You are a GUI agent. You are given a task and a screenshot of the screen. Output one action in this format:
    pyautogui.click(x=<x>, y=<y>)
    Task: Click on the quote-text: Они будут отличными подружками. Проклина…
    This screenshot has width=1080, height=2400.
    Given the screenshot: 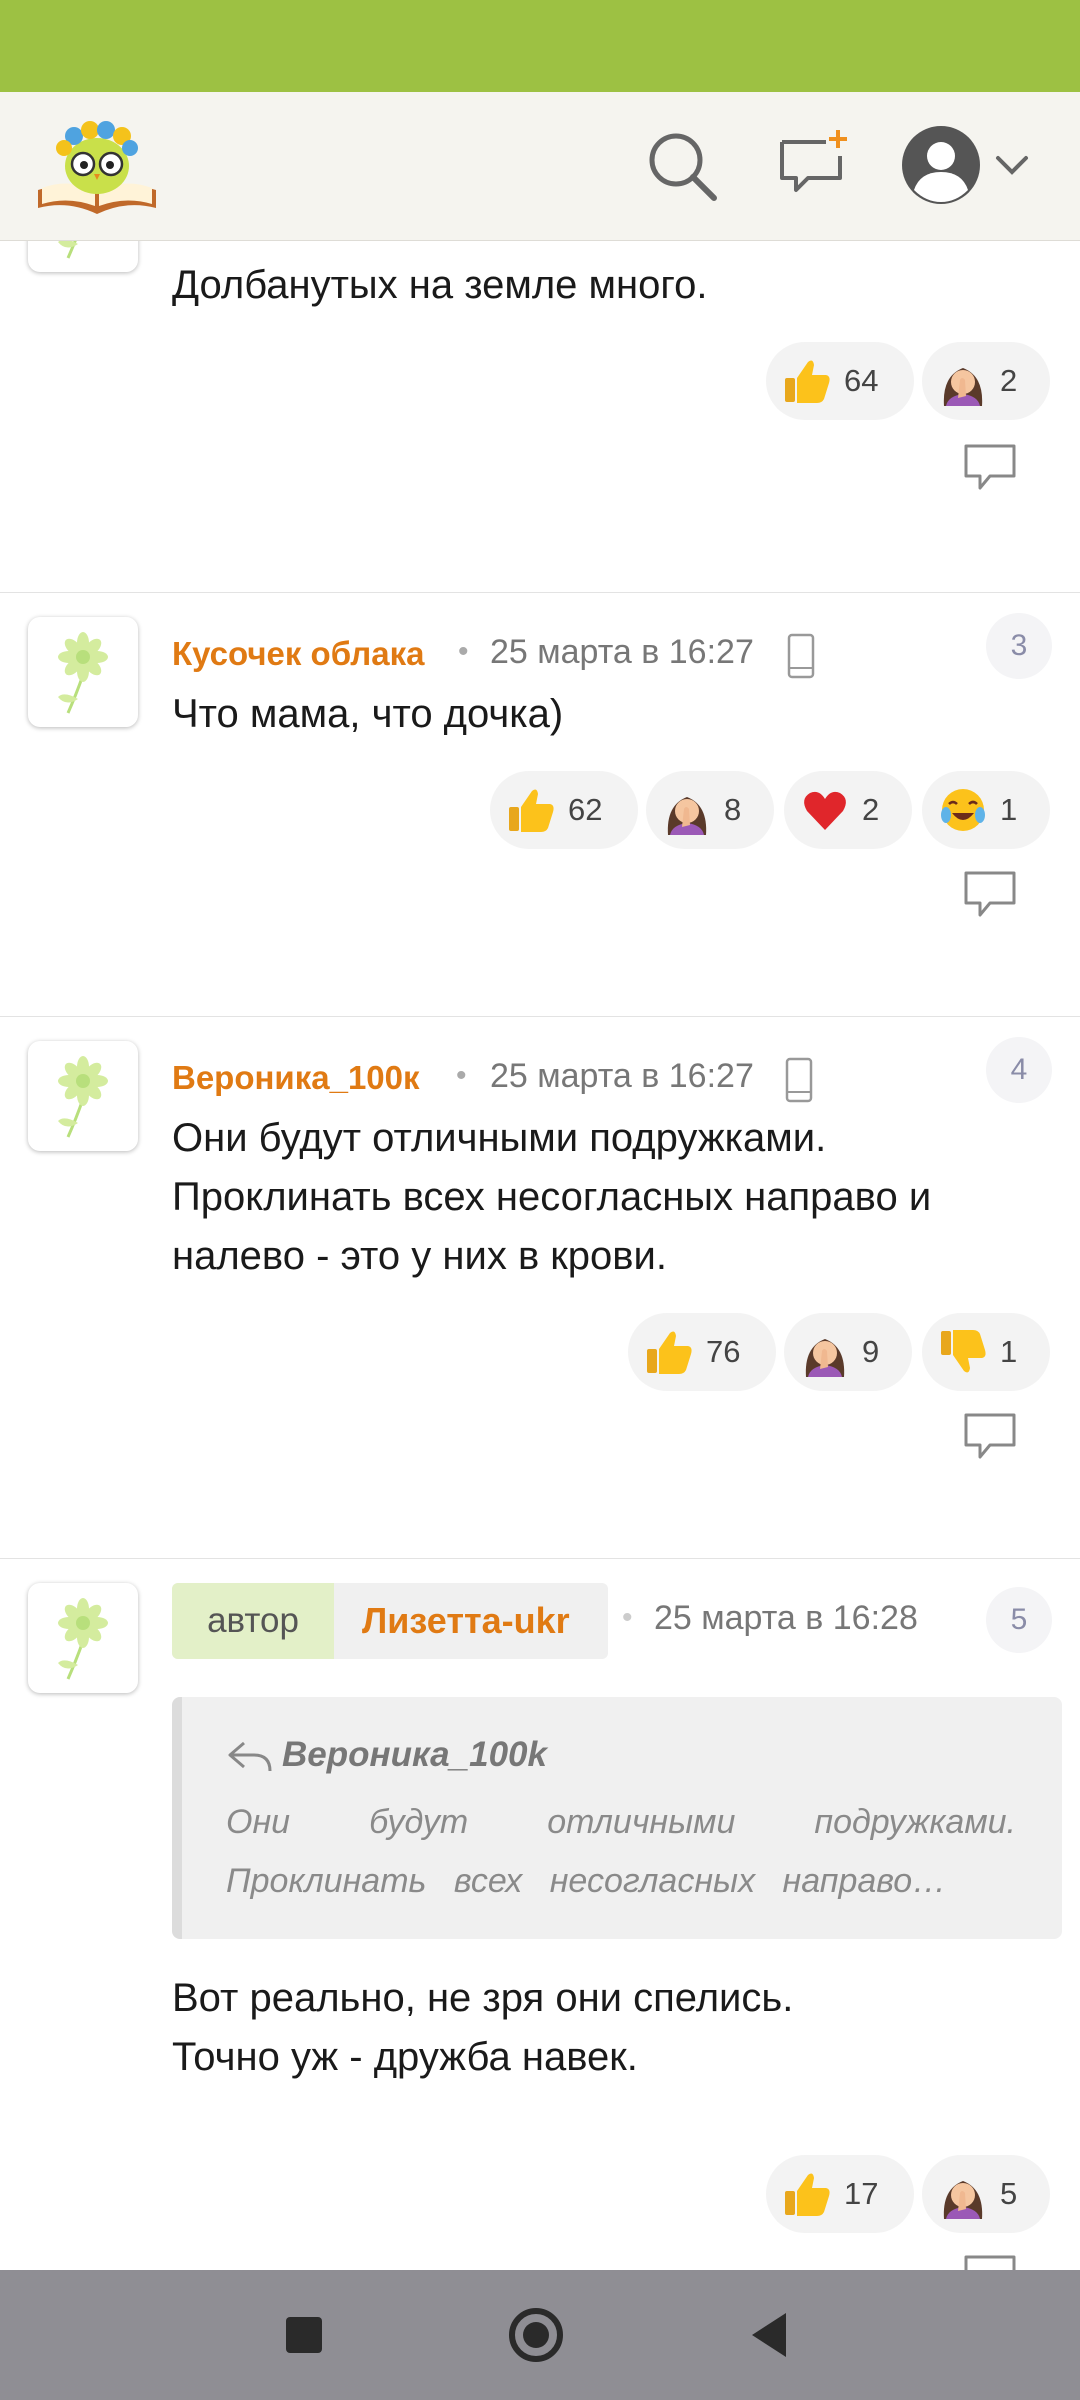 What is the action you would take?
    pyautogui.click(x=621, y=1852)
    